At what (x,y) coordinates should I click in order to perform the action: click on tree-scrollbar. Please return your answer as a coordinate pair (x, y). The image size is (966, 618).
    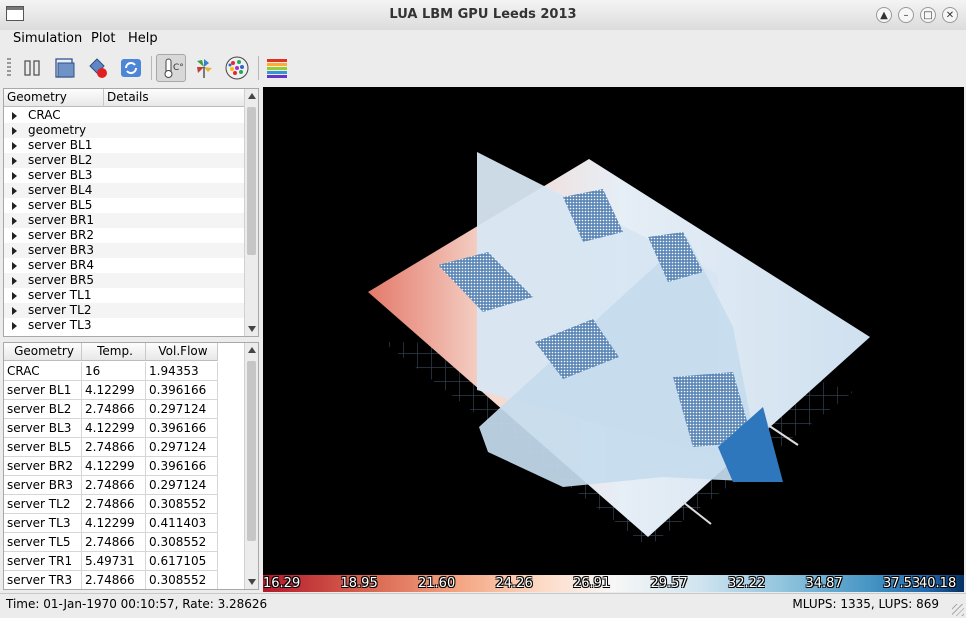
    Looking at the image, I should click on (251, 212).